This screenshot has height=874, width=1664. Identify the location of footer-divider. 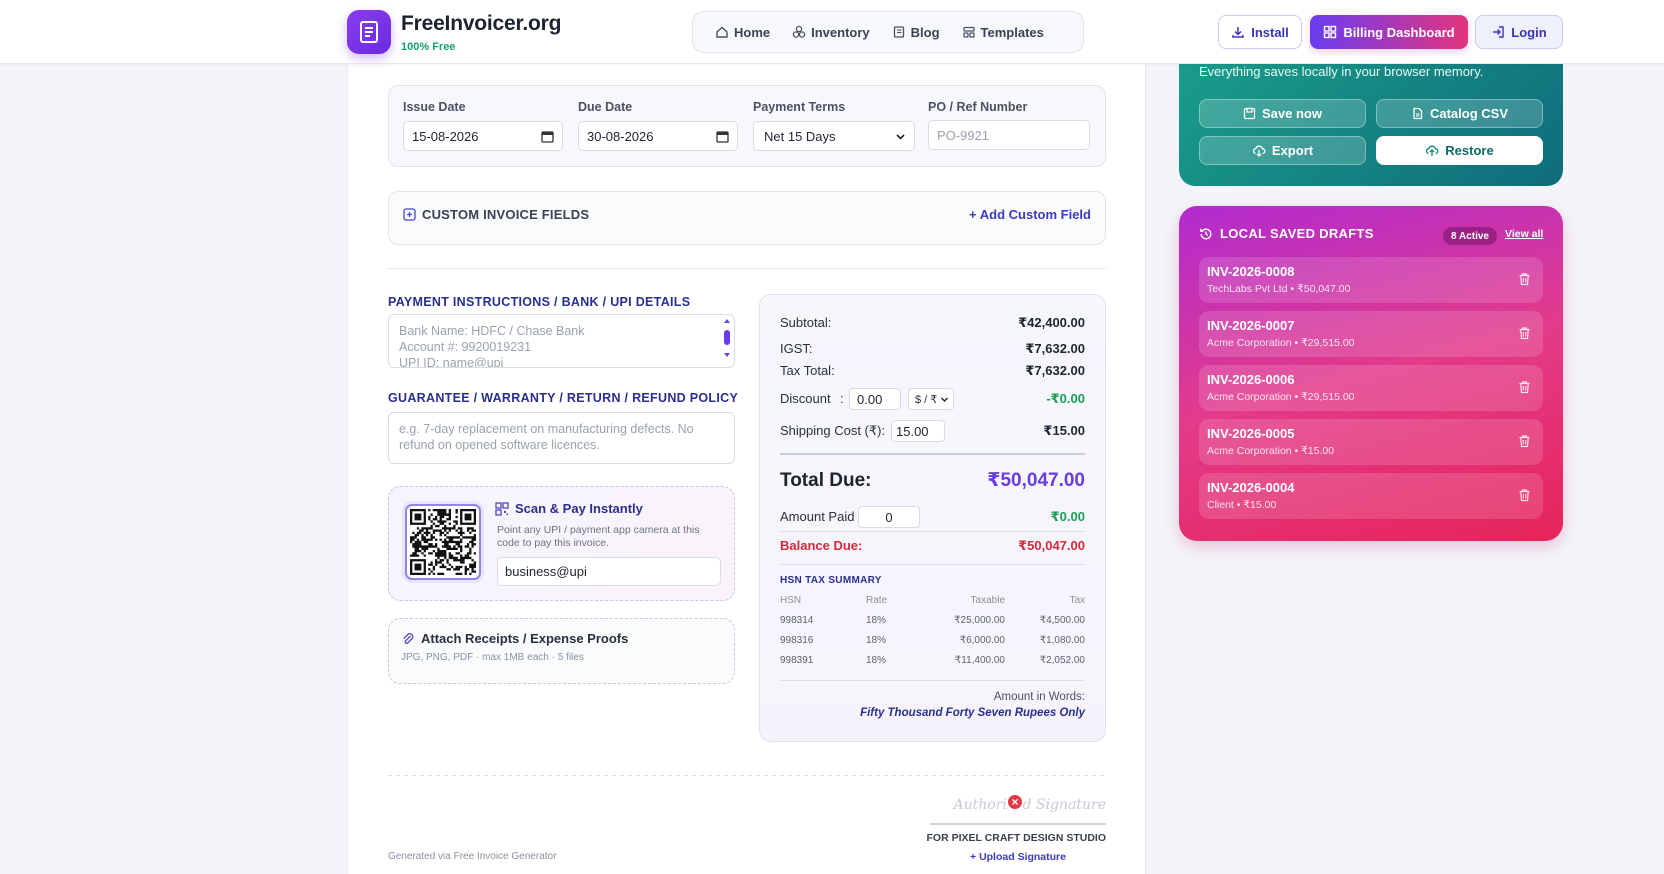
(747, 775).